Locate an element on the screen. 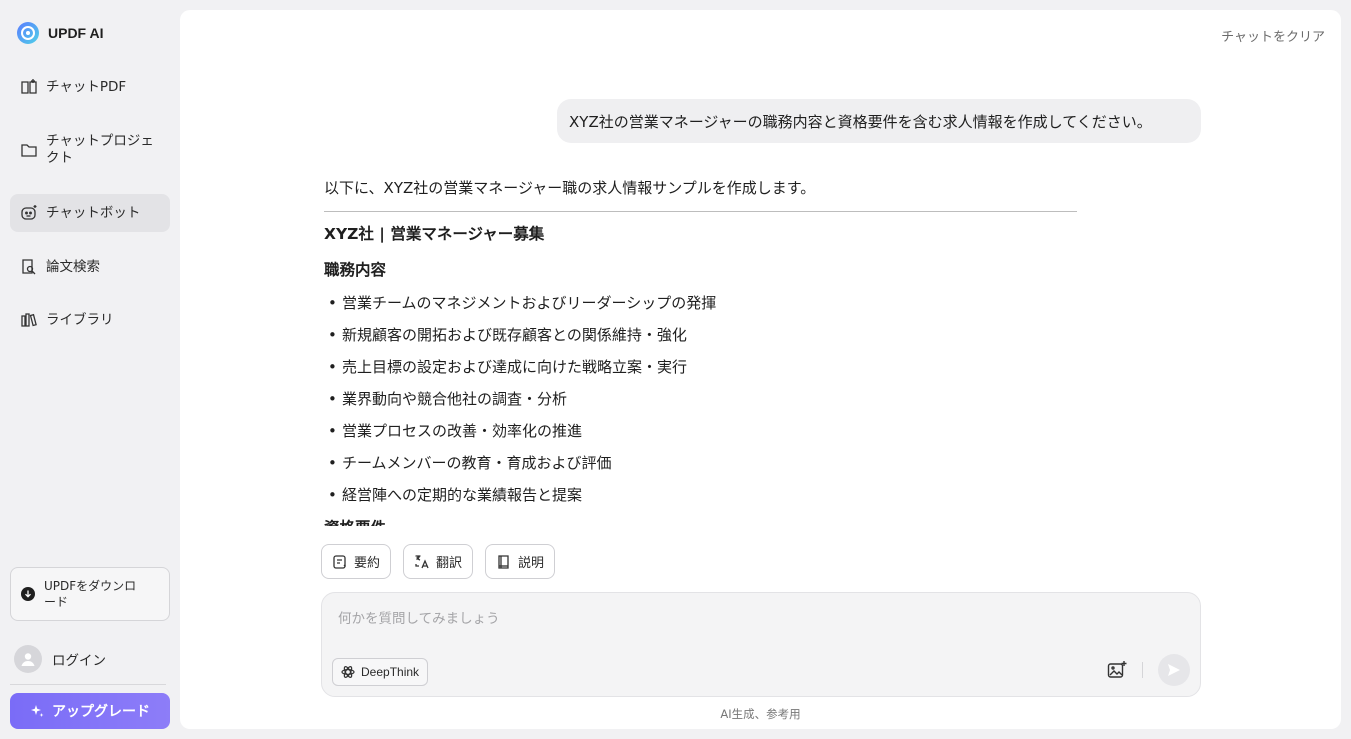  explain-button: 説明 is located at coordinates (520, 561).